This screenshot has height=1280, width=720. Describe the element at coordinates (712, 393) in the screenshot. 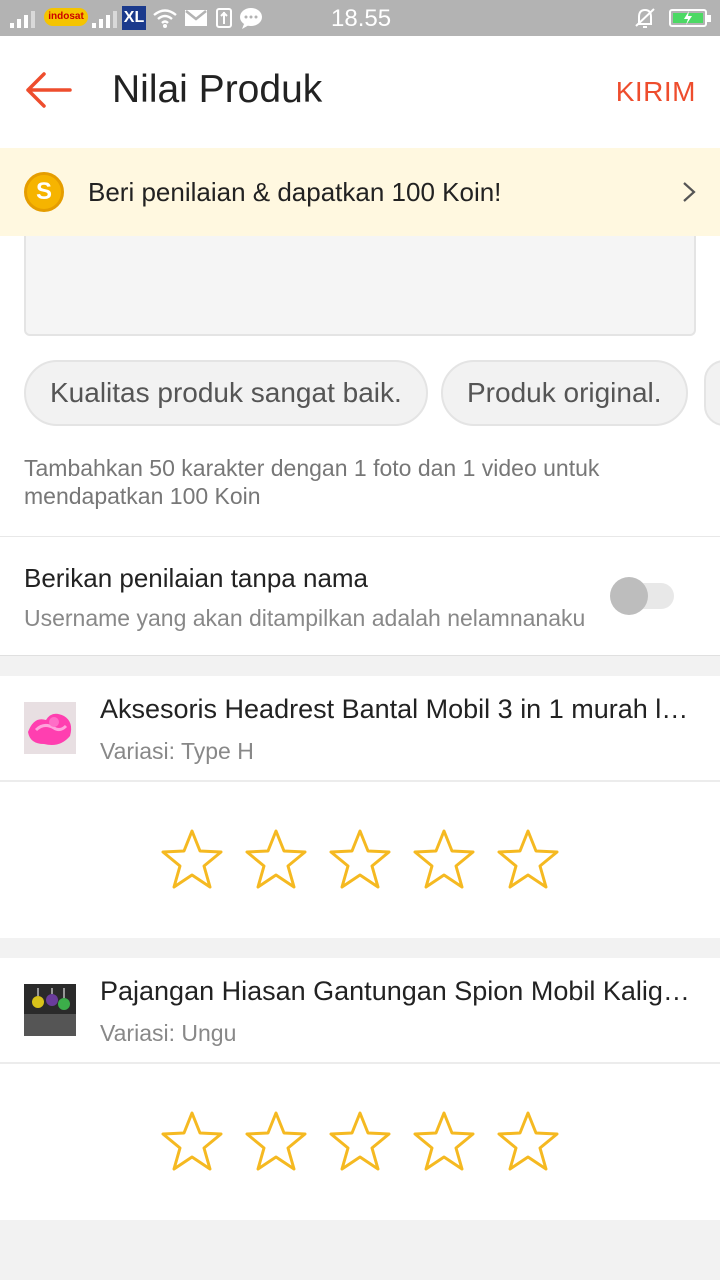

I see `quick-review-chip-partial` at that location.